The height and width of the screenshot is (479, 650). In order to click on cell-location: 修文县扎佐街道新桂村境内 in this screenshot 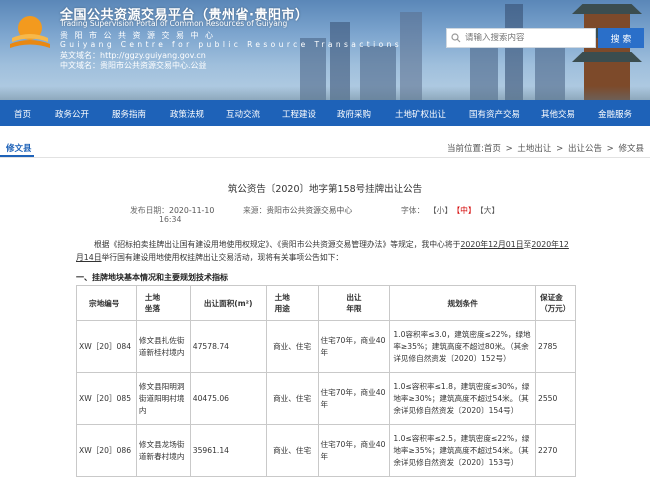, I will do `click(163, 346)`.